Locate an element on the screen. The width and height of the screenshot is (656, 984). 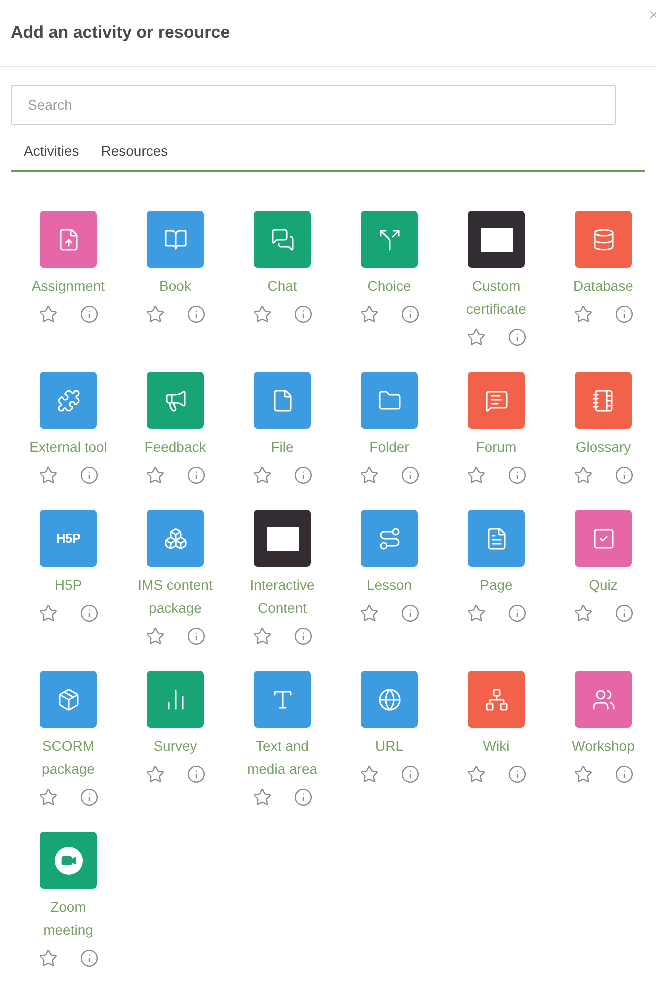
activity-label: H5P is located at coordinates (68, 585).